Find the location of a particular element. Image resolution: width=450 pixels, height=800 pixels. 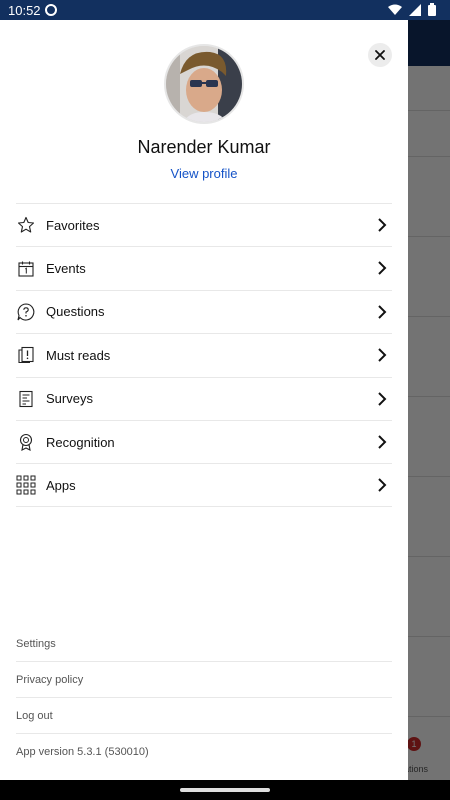

settings-link: Settings is located at coordinates (204, 644).